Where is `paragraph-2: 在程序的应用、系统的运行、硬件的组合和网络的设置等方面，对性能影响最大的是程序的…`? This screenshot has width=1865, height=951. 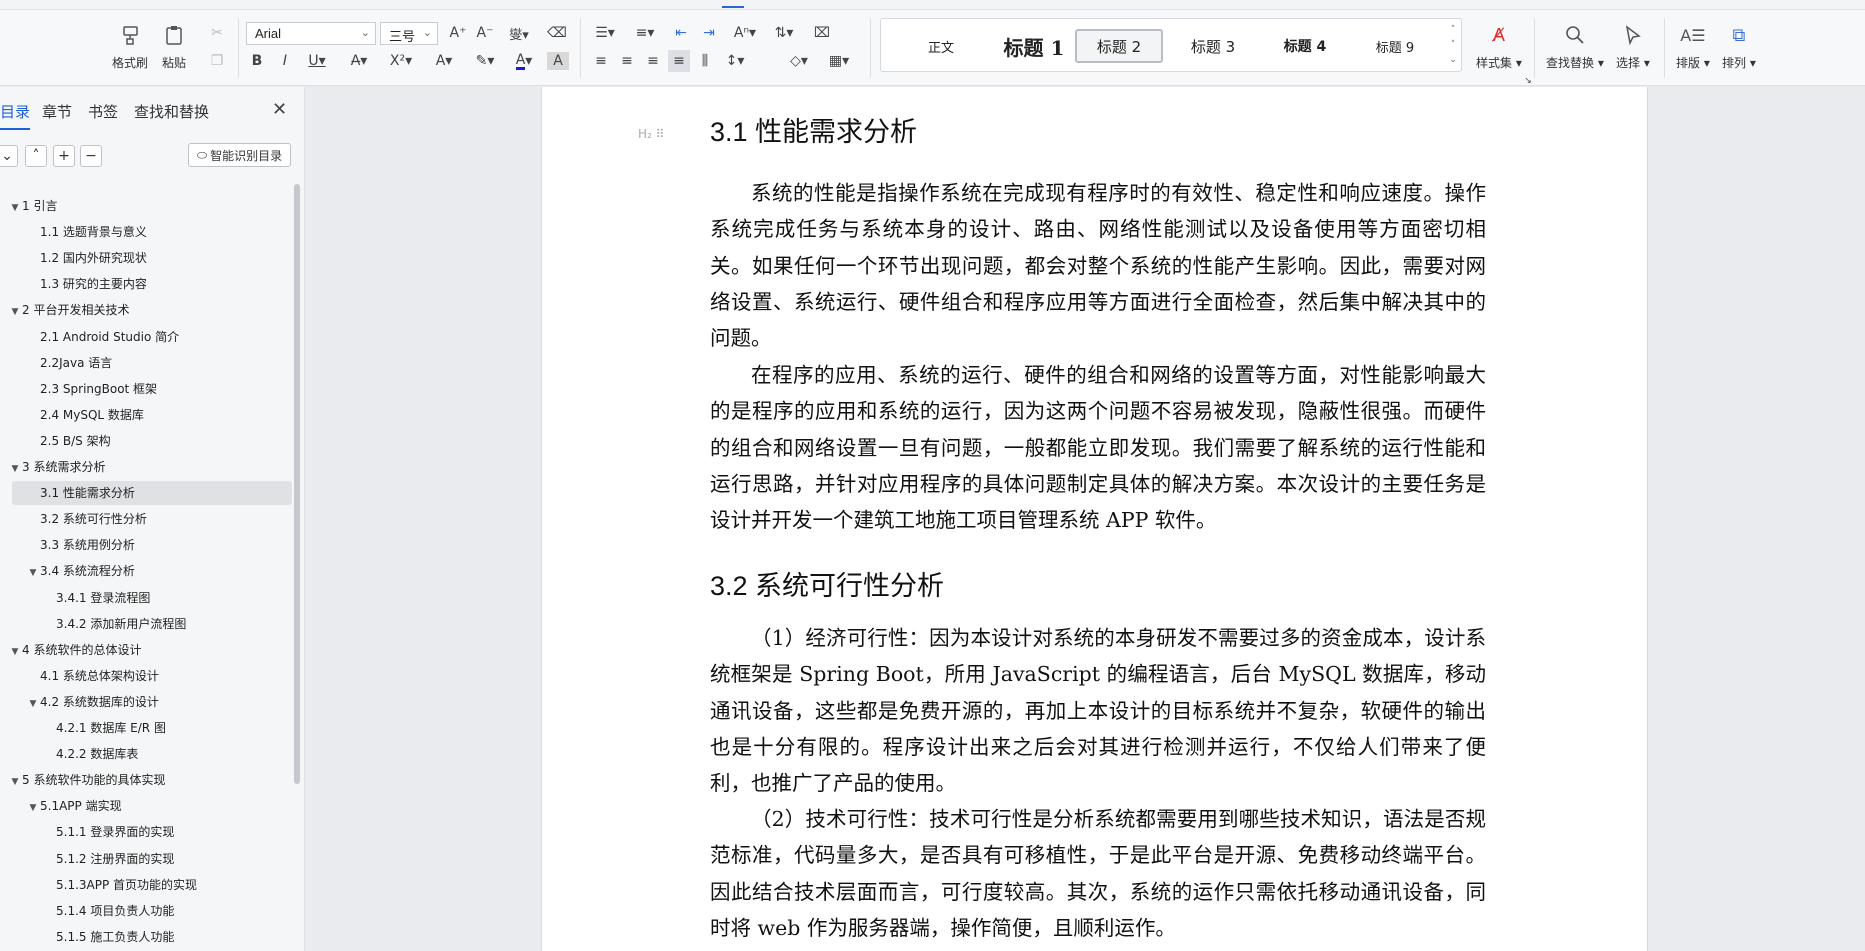
paragraph-2: 在程序的应用、系统的运行、硬件的组合和网络的设置等方面，对性能影响最大的是程序的… is located at coordinates (1098, 447).